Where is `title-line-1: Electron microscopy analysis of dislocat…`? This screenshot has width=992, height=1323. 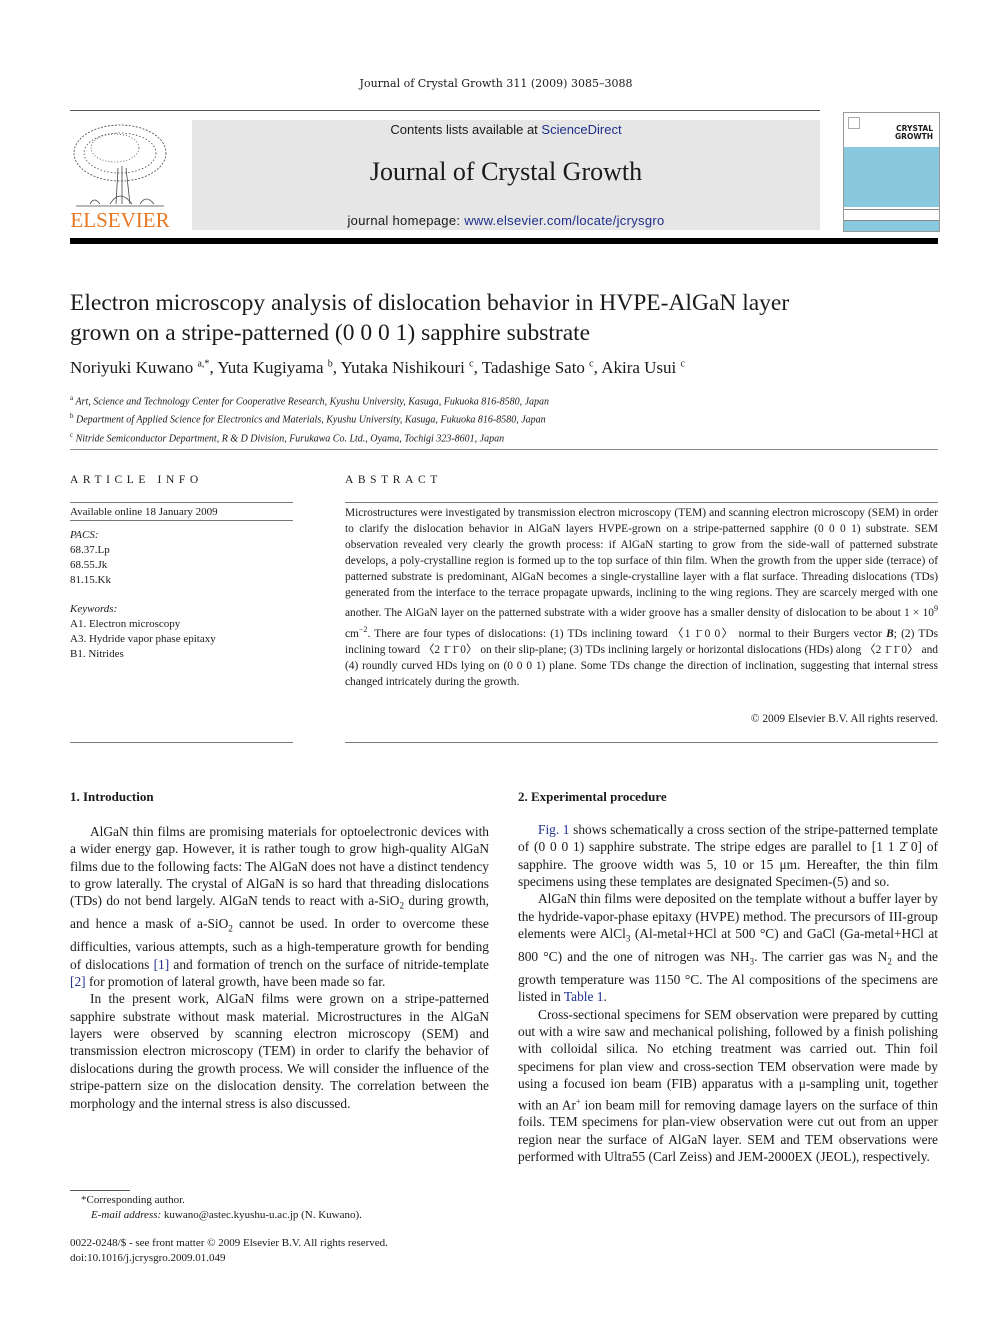
title-line-1: Electron microscopy analysis of dislocat… is located at coordinates (430, 303).